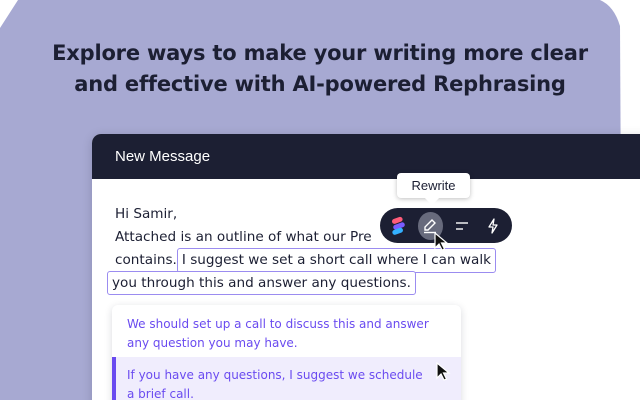 The height and width of the screenshot is (400, 640). What do you see at coordinates (212, 343) in the screenshot?
I see `suggestion-text-line-2: any question you may have.` at bounding box center [212, 343].